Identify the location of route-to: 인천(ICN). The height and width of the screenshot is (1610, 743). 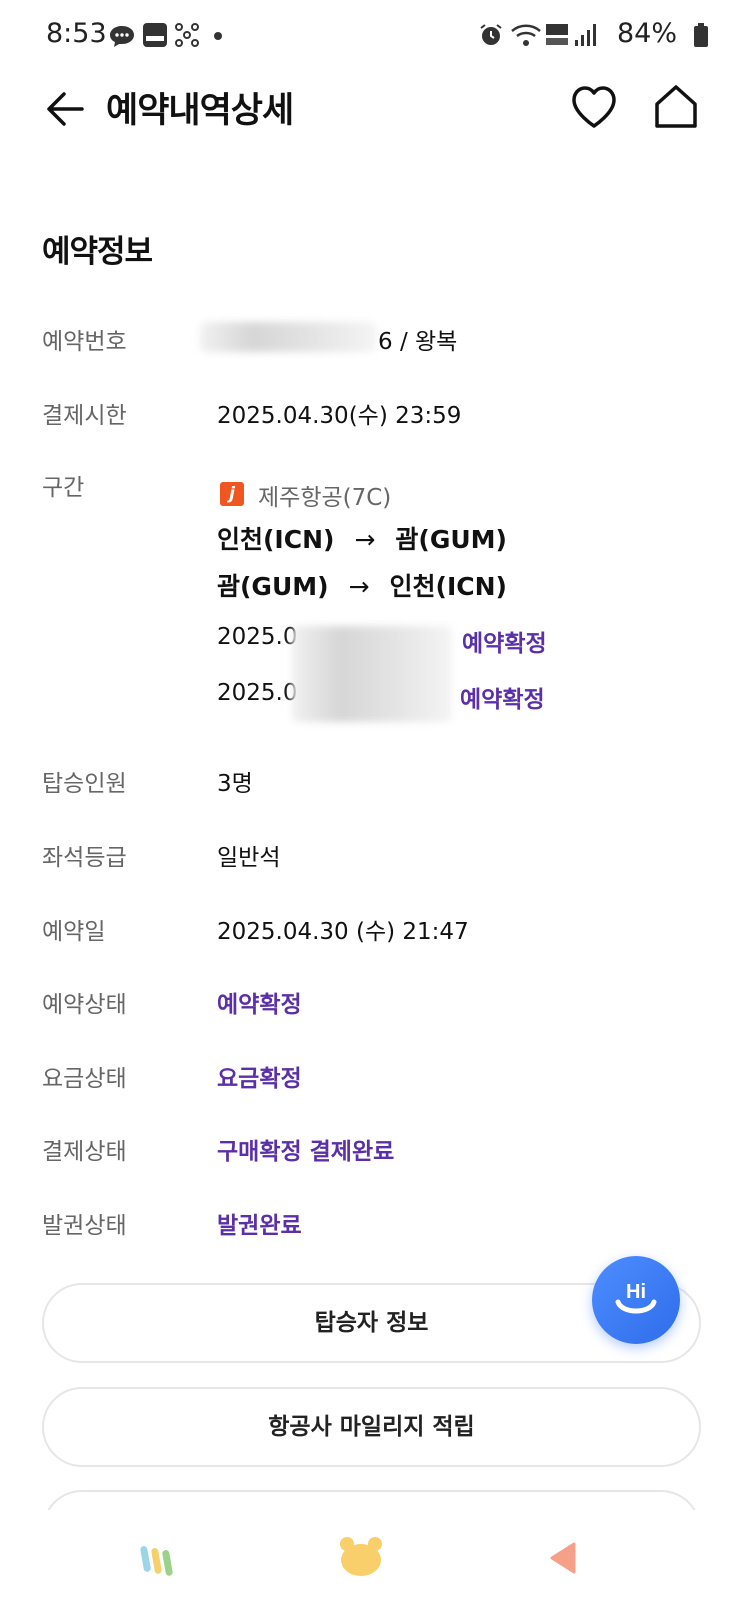
(448, 586).